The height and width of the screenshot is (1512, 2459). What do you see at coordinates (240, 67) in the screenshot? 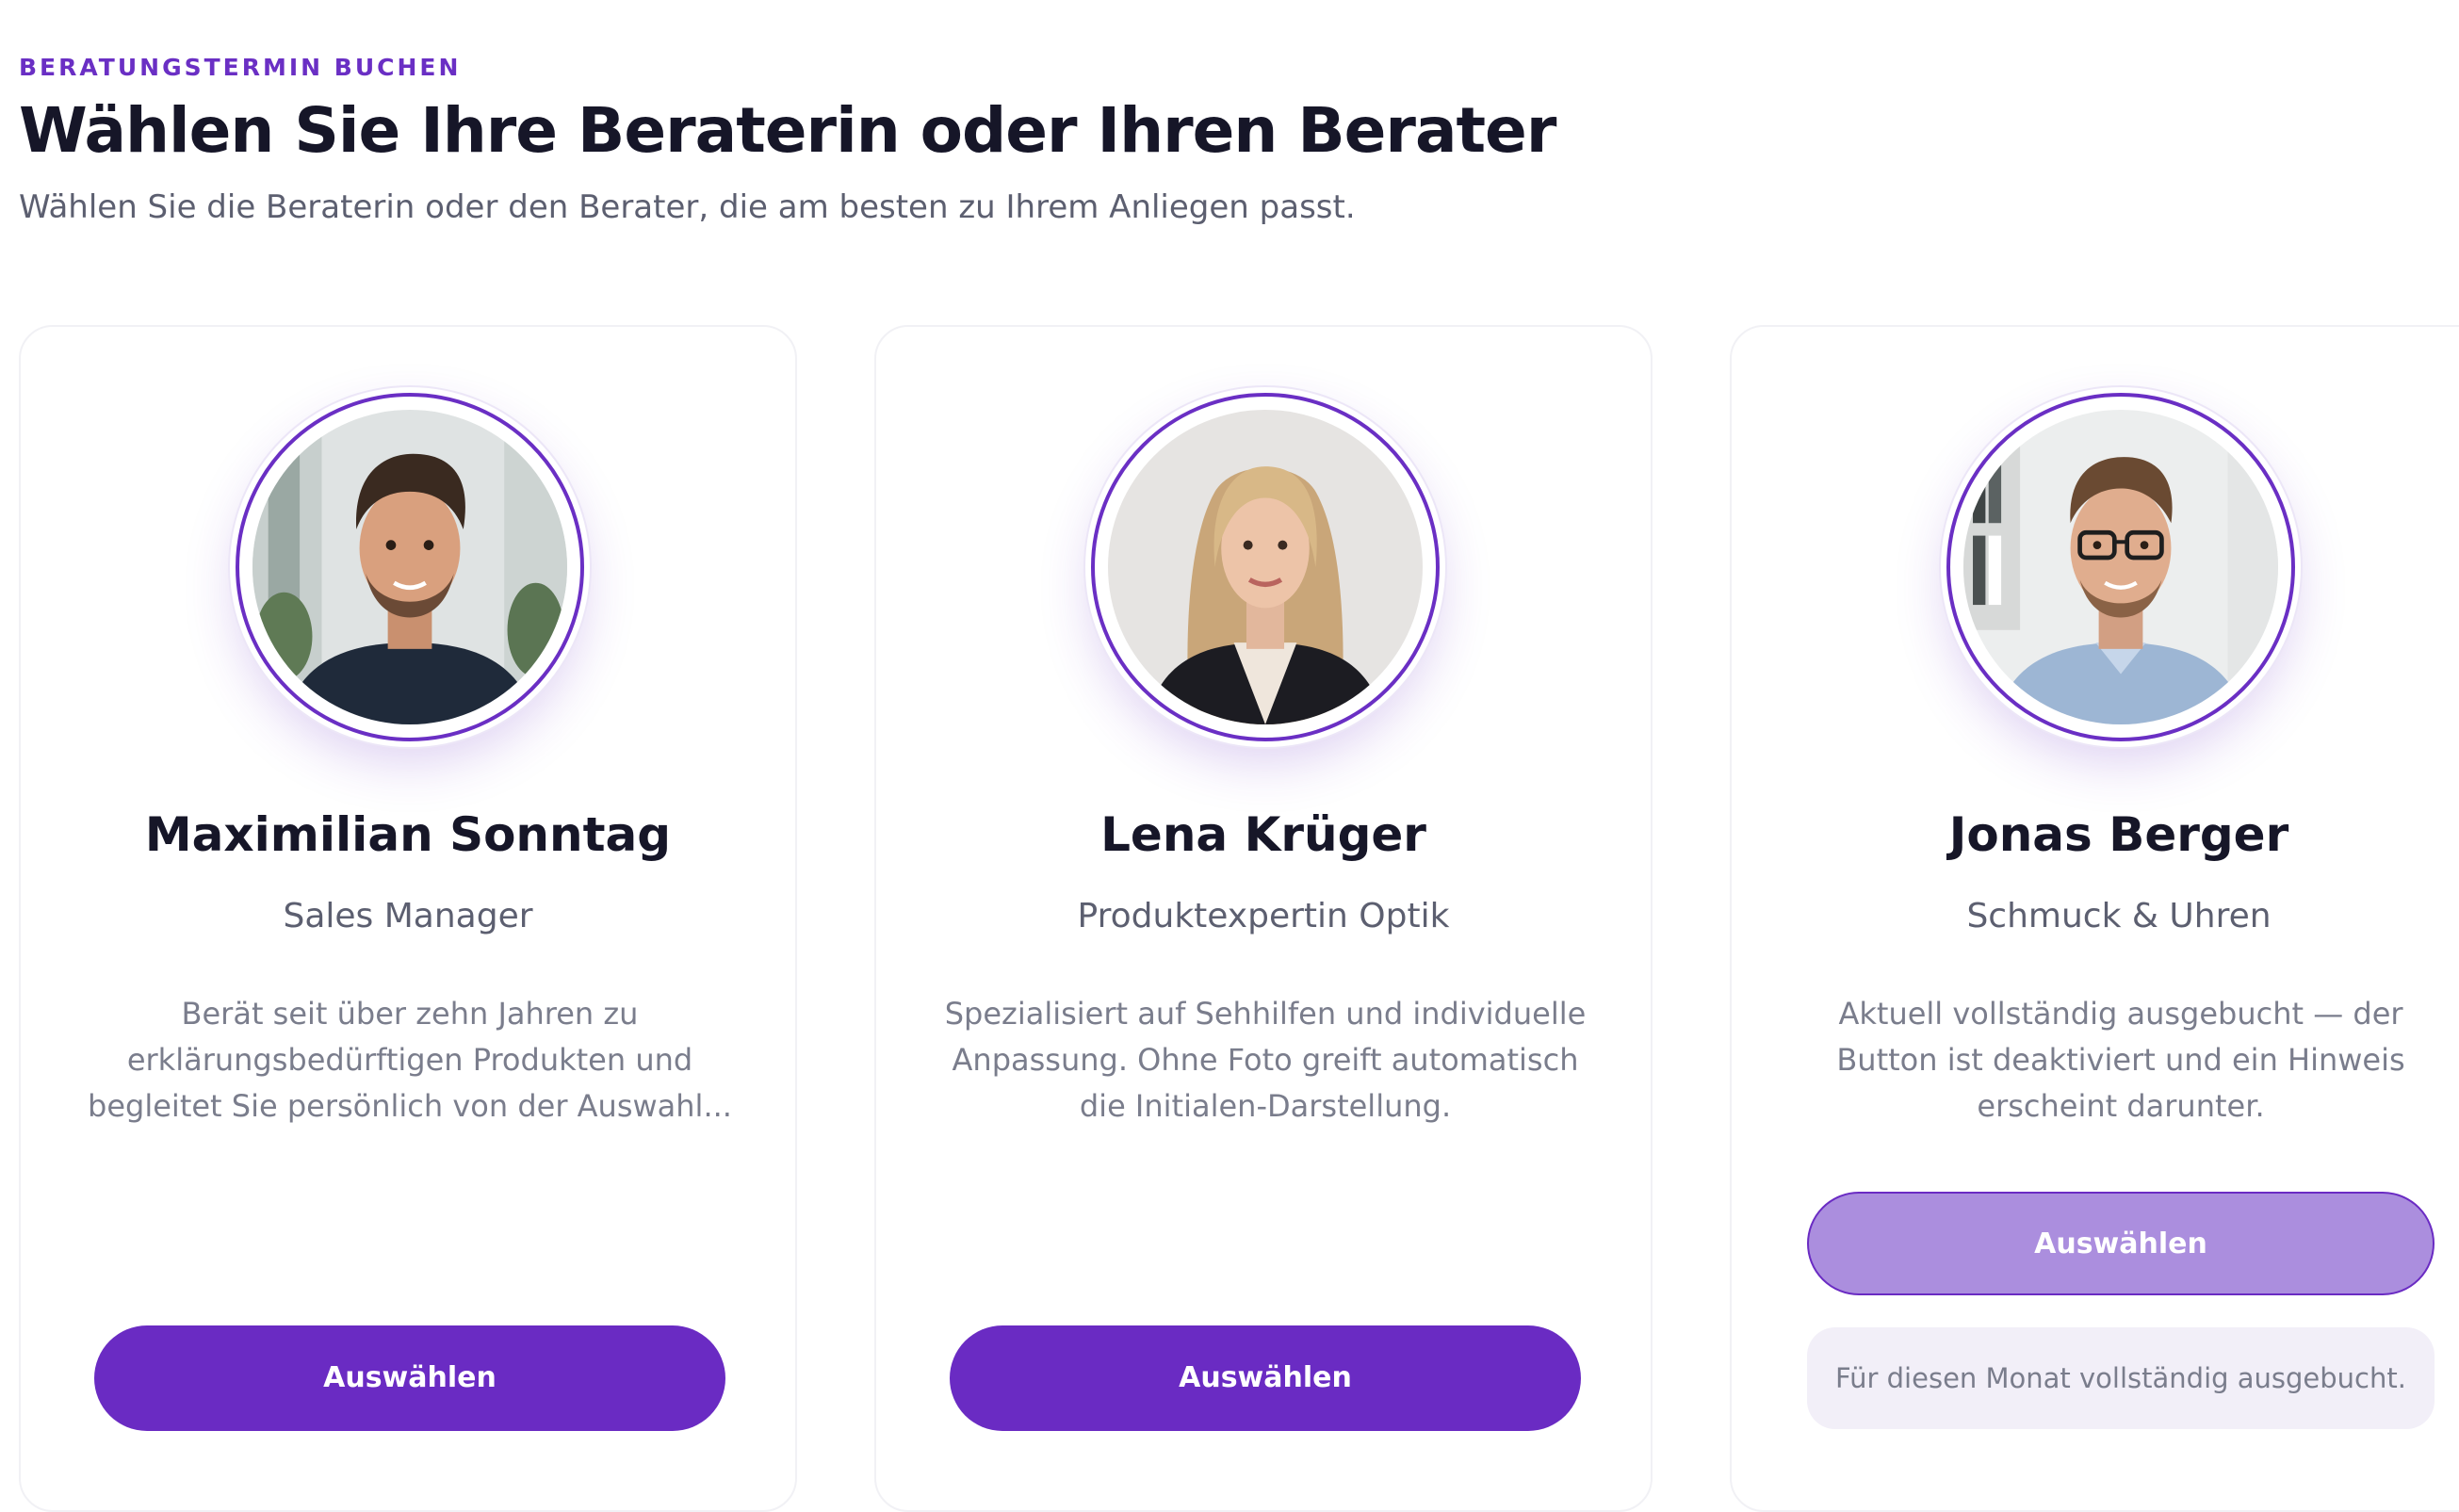
I see `eyebrow-label: BERATUNGSTERMIN BUCHEN` at bounding box center [240, 67].